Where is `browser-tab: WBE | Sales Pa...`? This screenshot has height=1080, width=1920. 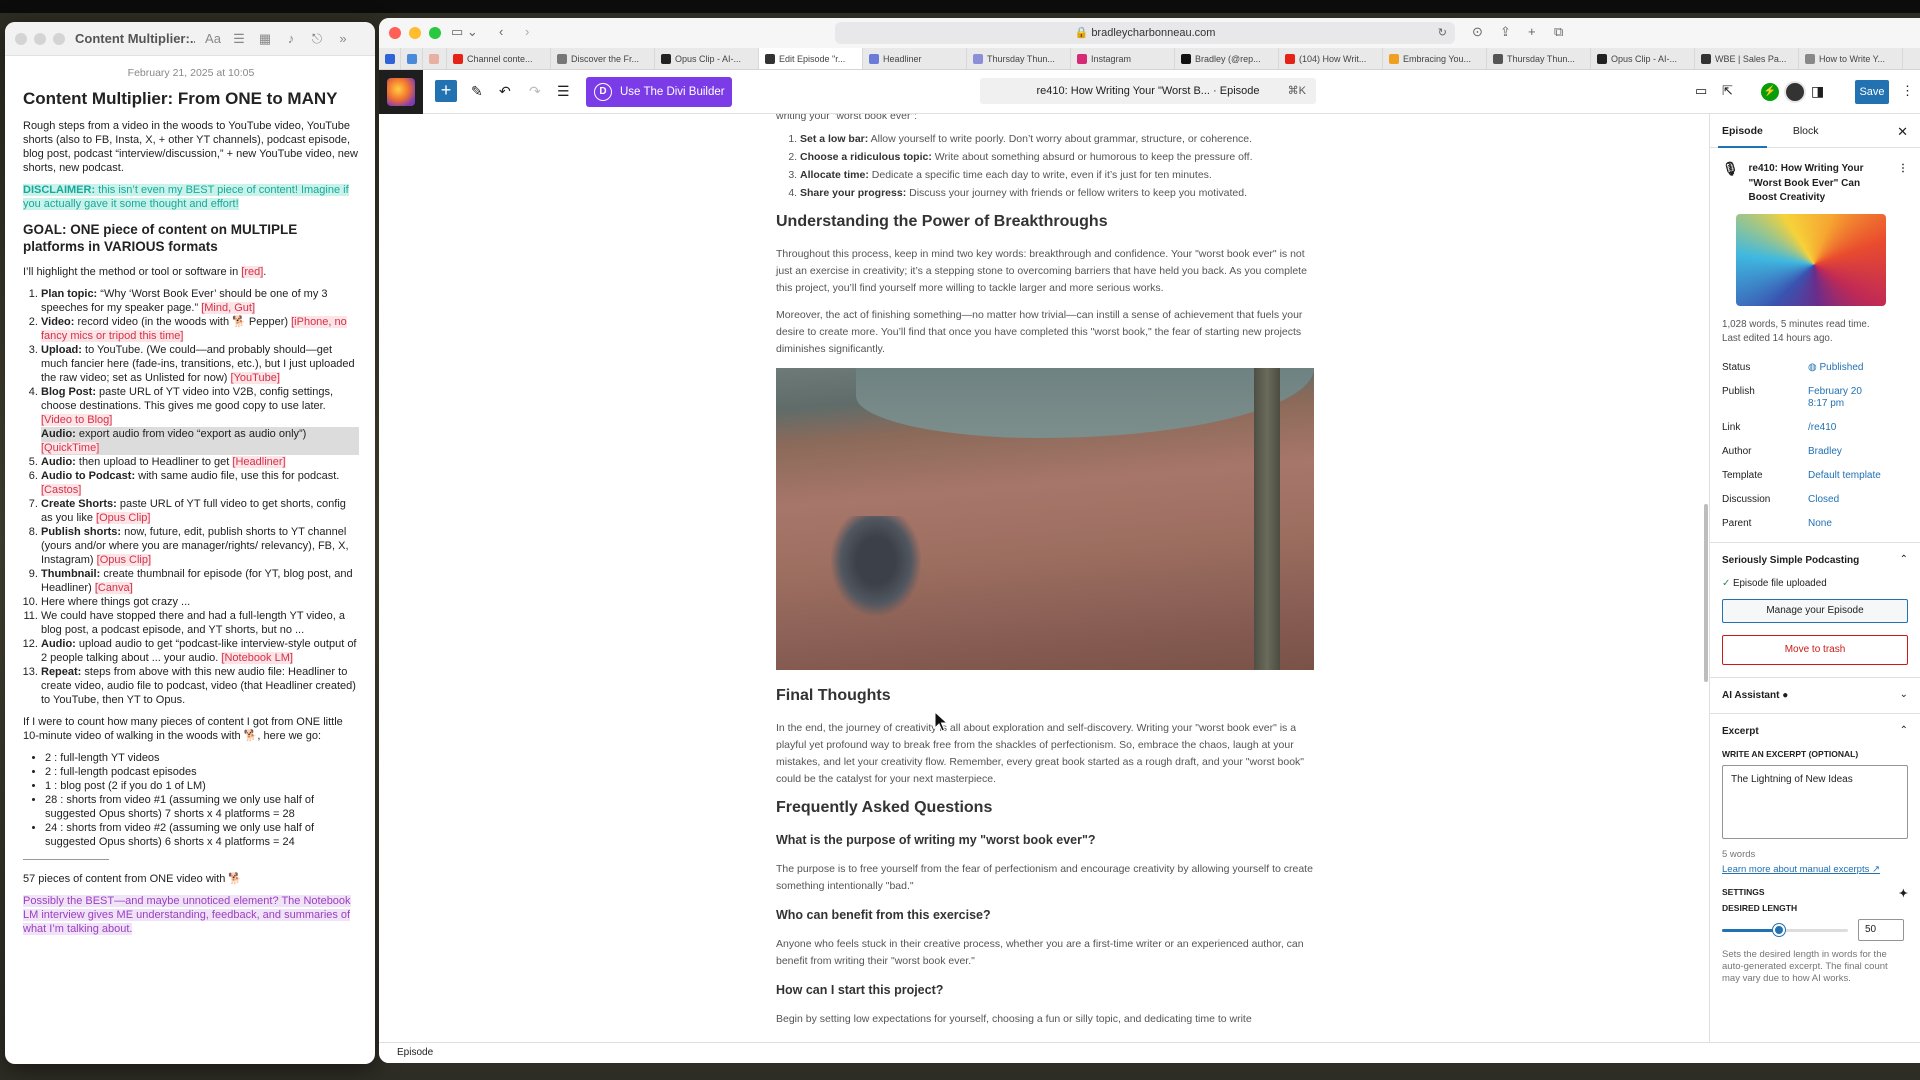
browser-tab: WBE | Sales Pa... is located at coordinates (1747, 58).